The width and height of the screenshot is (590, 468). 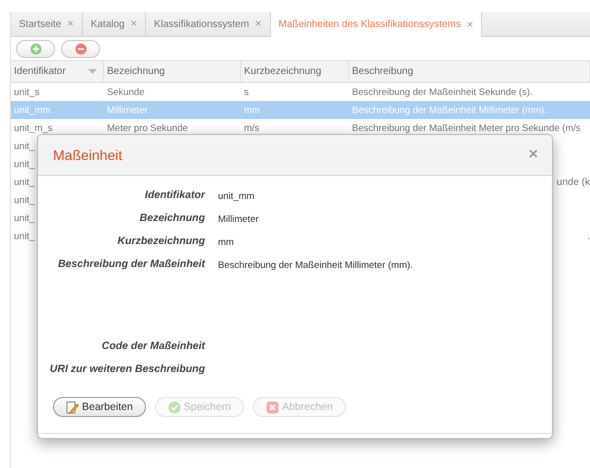 What do you see at coordinates (47, 24) in the screenshot?
I see `tab: Startseite ×` at bounding box center [47, 24].